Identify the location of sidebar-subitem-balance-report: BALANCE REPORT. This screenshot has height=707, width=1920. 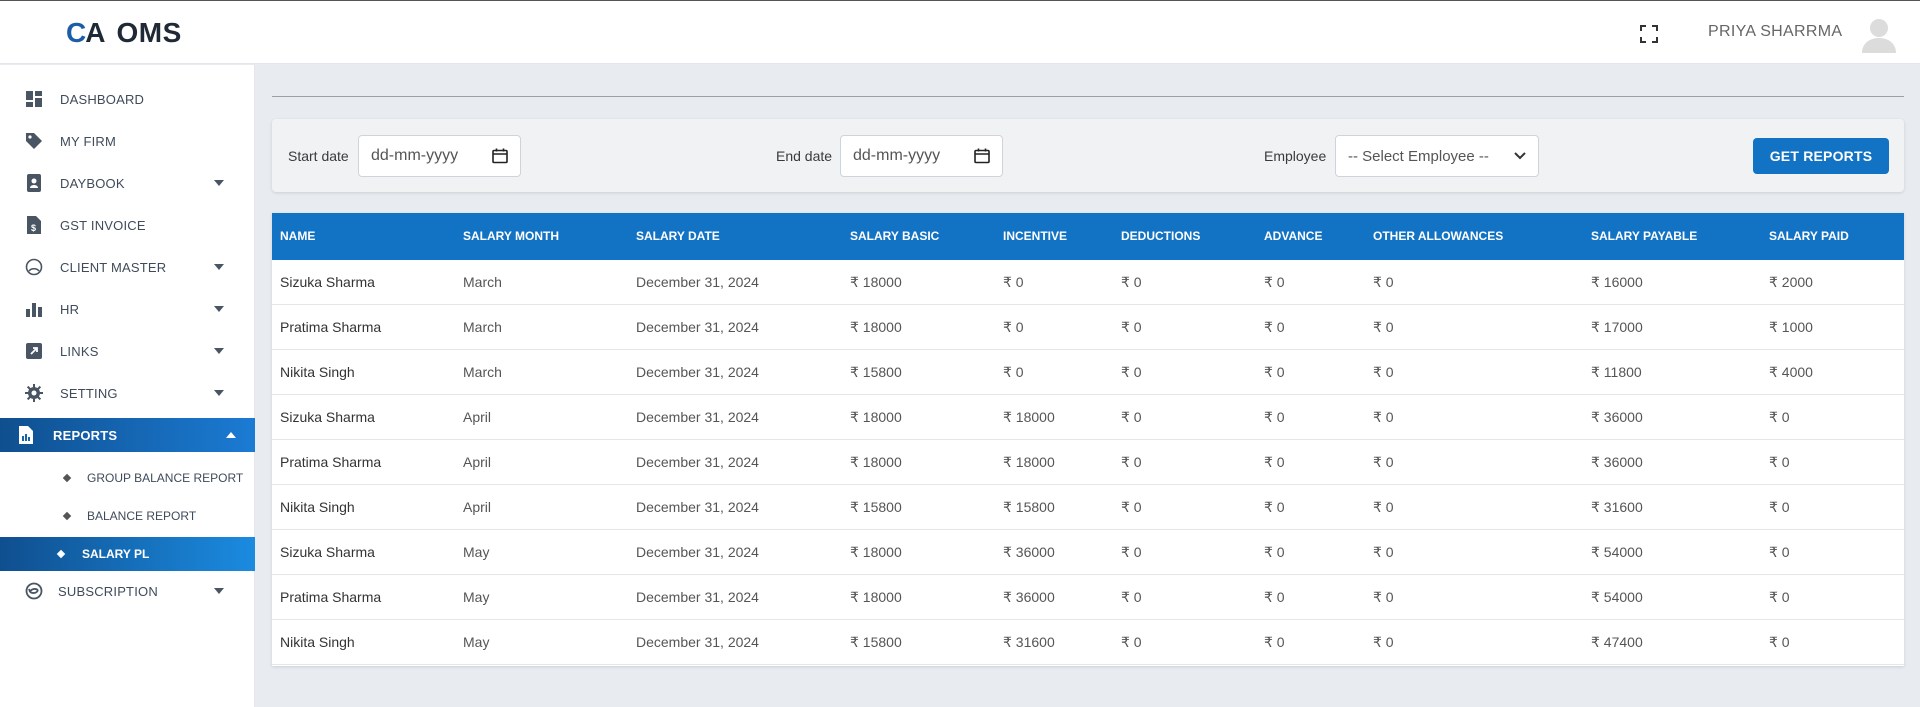
(127, 516).